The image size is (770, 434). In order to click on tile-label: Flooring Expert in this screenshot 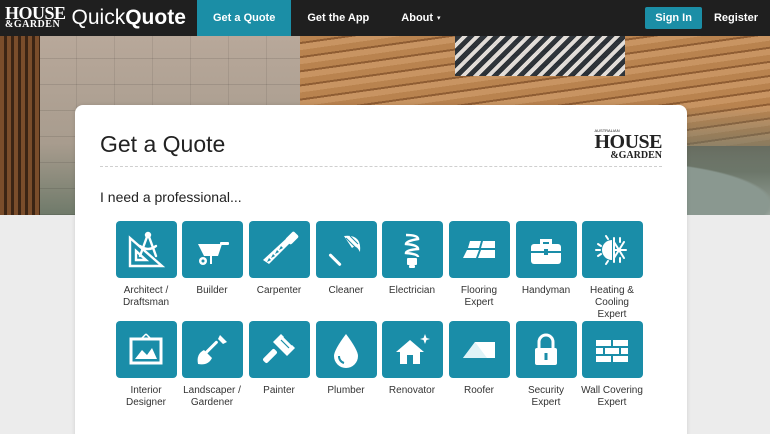, I will do `click(479, 296)`.